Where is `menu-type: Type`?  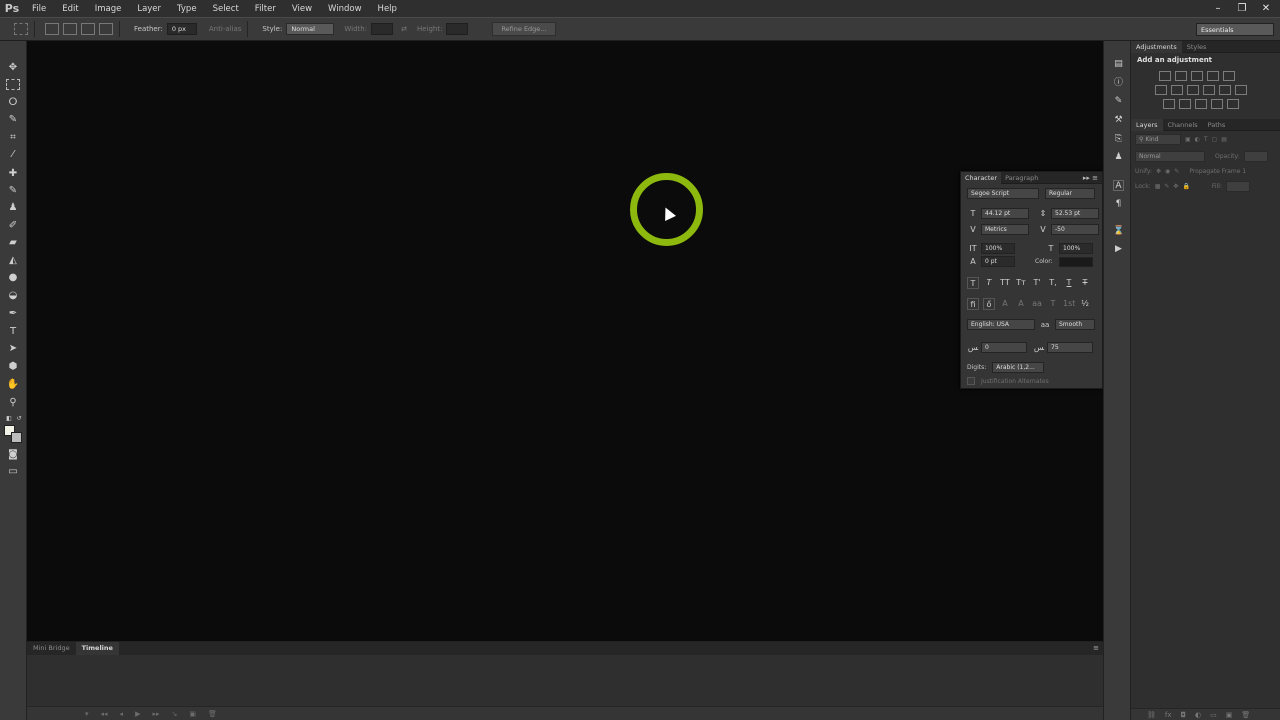 menu-type: Type is located at coordinates (187, 9).